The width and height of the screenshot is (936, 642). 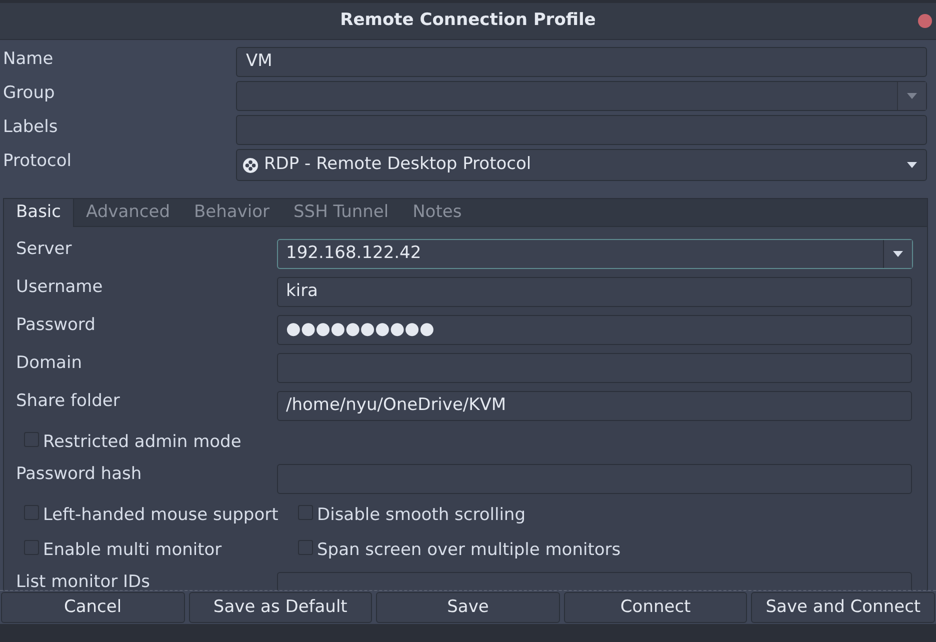 What do you see at coordinates (28, 59) in the screenshot?
I see `field-label: Name` at bounding box center [28, 59].